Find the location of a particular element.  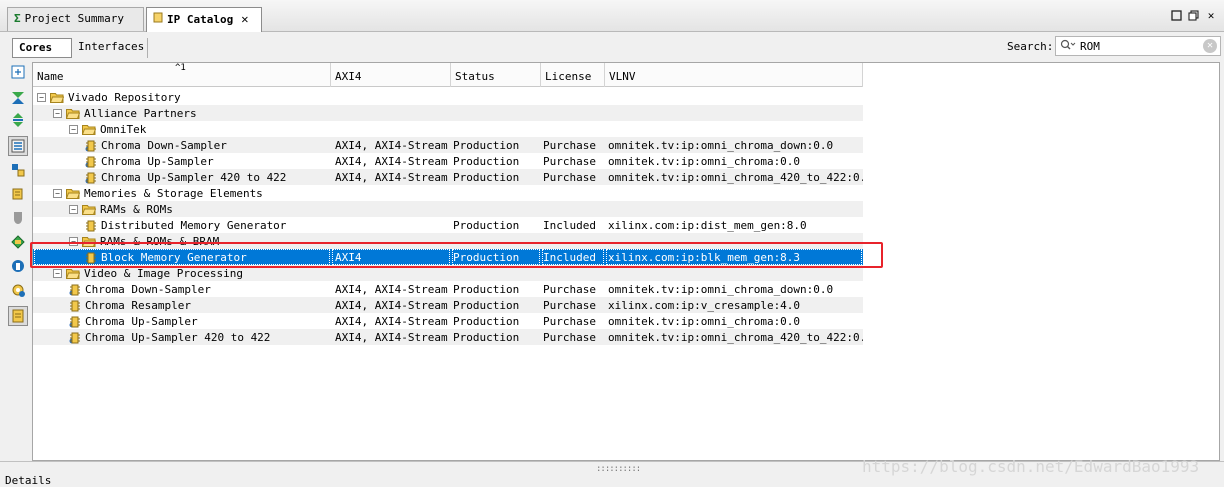

name-cell: − OmniTek is located at coordinates (107, 129).